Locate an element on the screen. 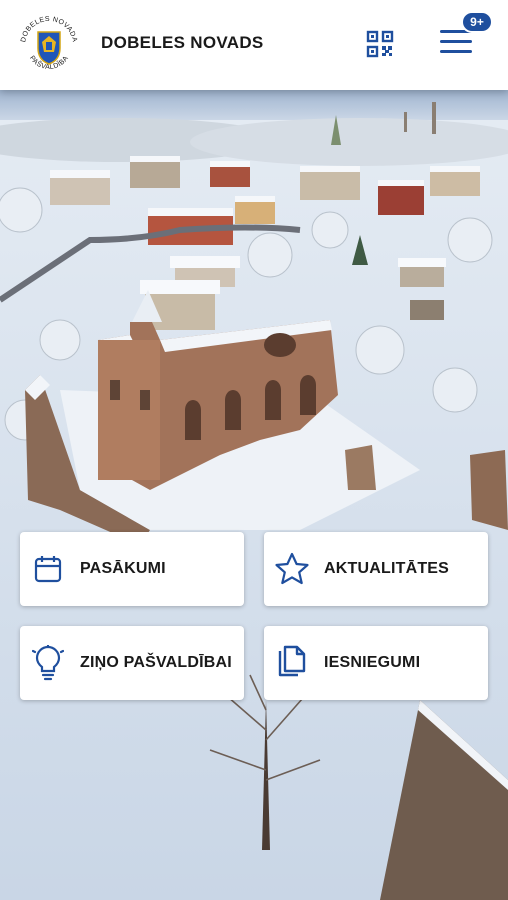  municipality-logo: DOBELES NOVADA PAŠVALDĪBA is located at coordinates (49, 45).